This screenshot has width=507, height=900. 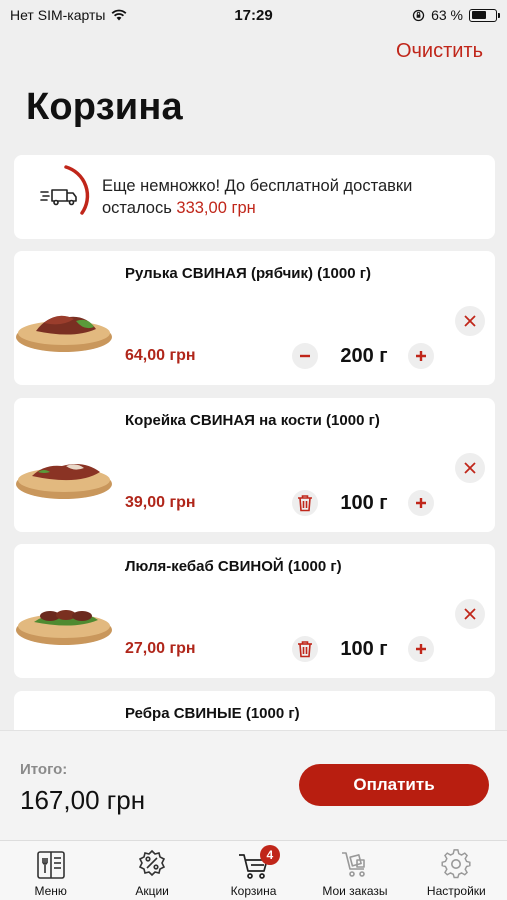 I want to click on product-price: 27,00 грн, so click(x=160, y=648).